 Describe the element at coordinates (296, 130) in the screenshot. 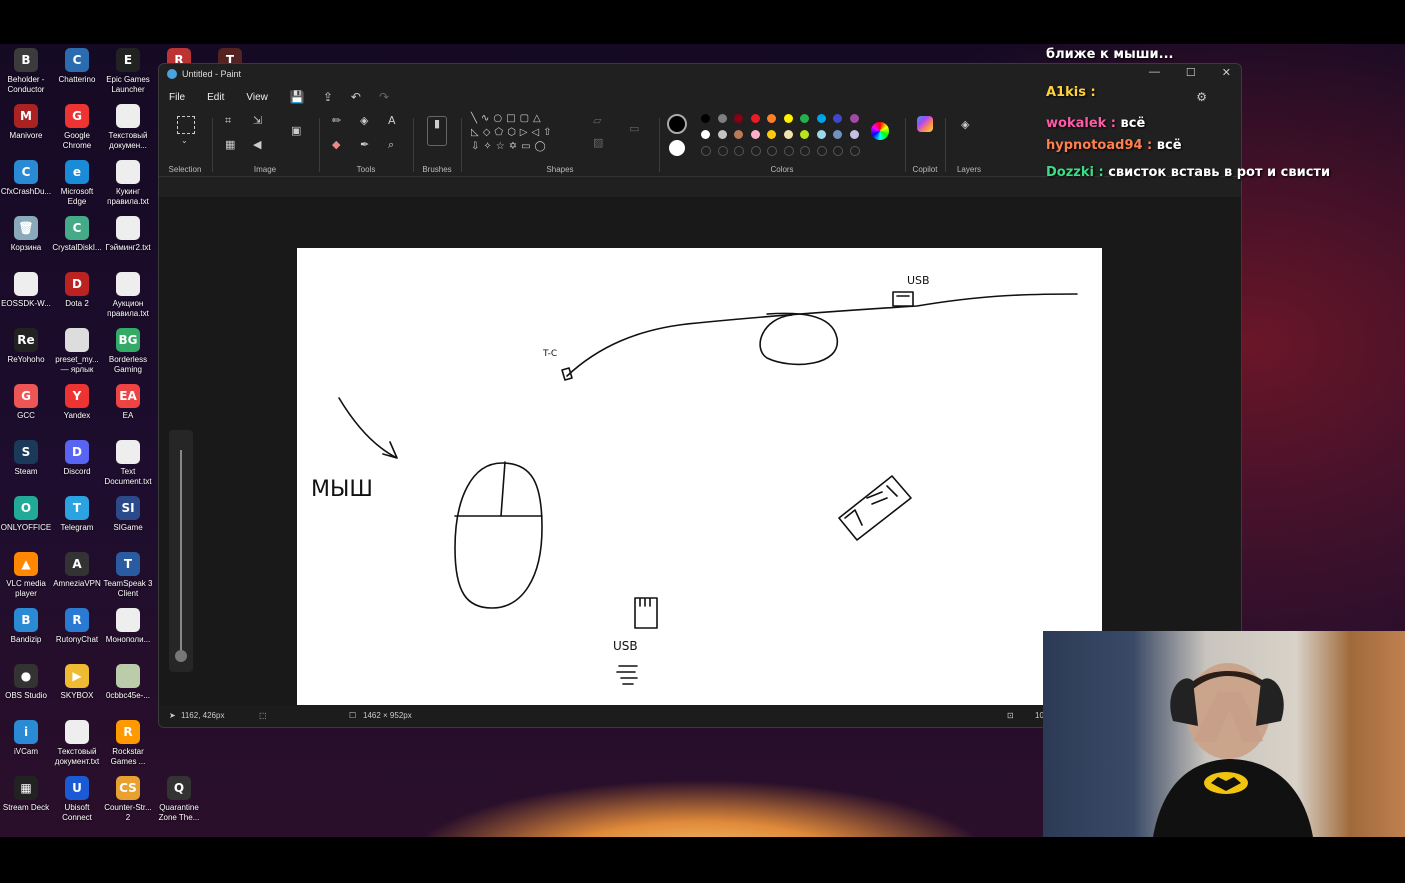

I see `image-icon: ▣` at that location.